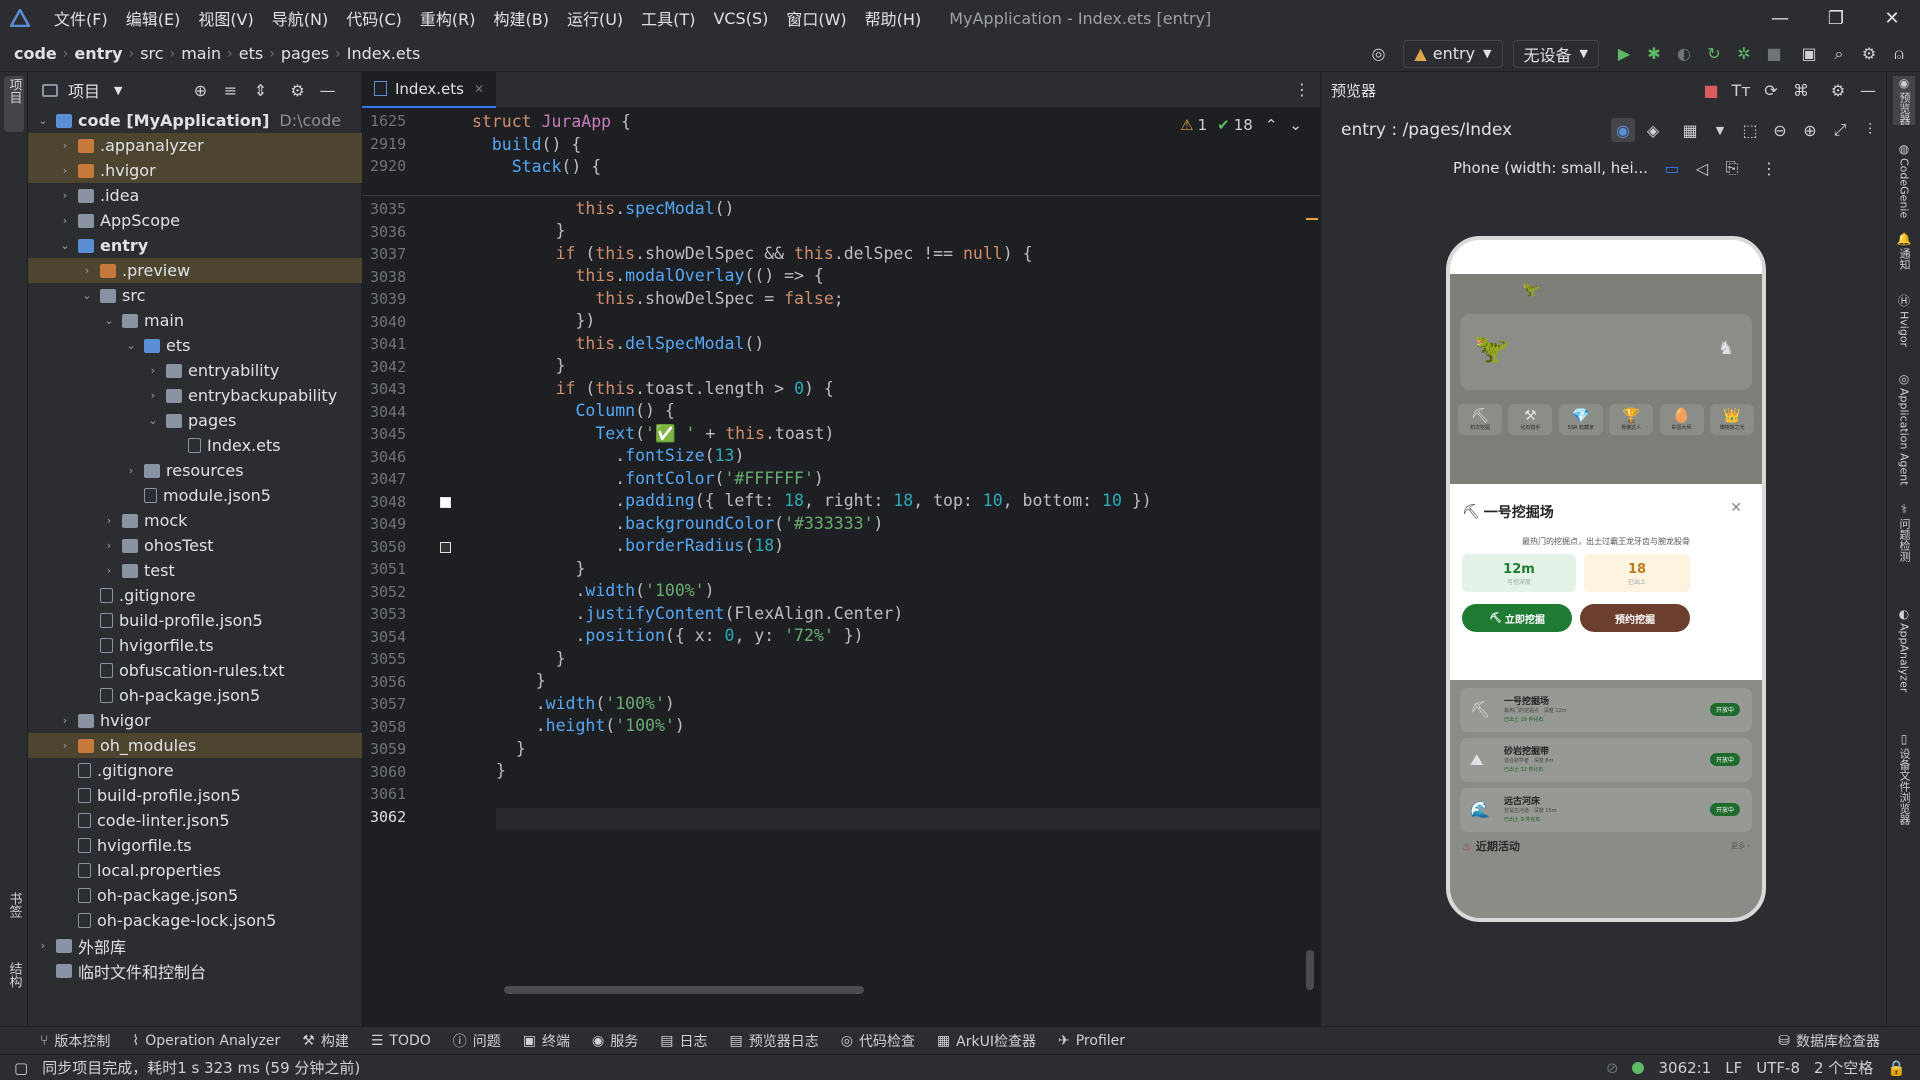 This screenshot has width=1920, height=1080. I want to click on run-icon: ▶, so click(1624, 54).